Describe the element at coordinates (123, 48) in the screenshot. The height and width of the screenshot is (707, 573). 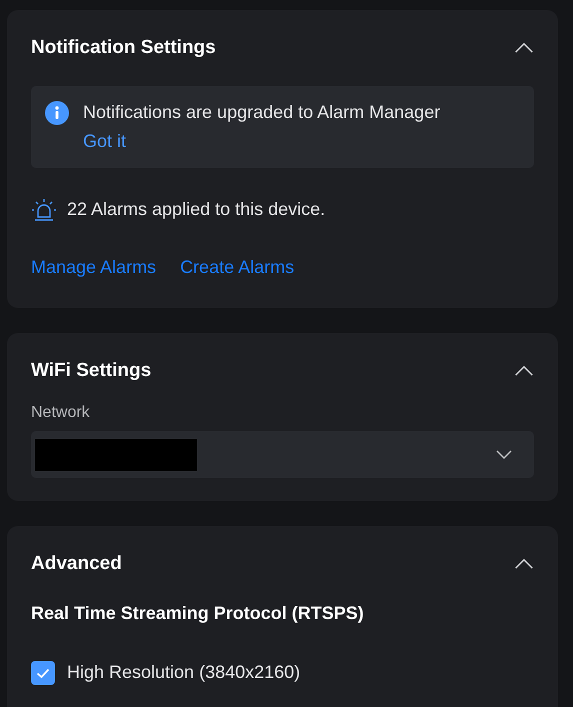
I see `section-title: Notification Settings` at that location.